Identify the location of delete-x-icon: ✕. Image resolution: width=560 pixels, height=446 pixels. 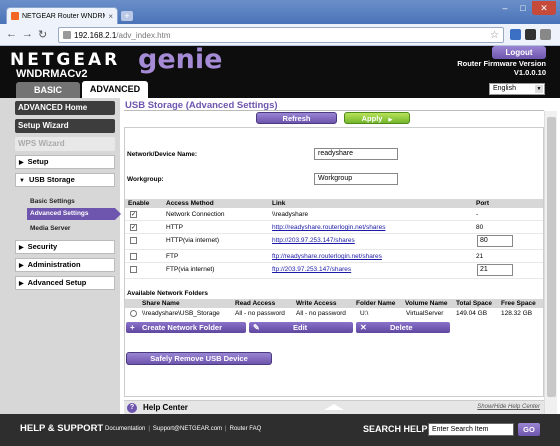
(363, 327).